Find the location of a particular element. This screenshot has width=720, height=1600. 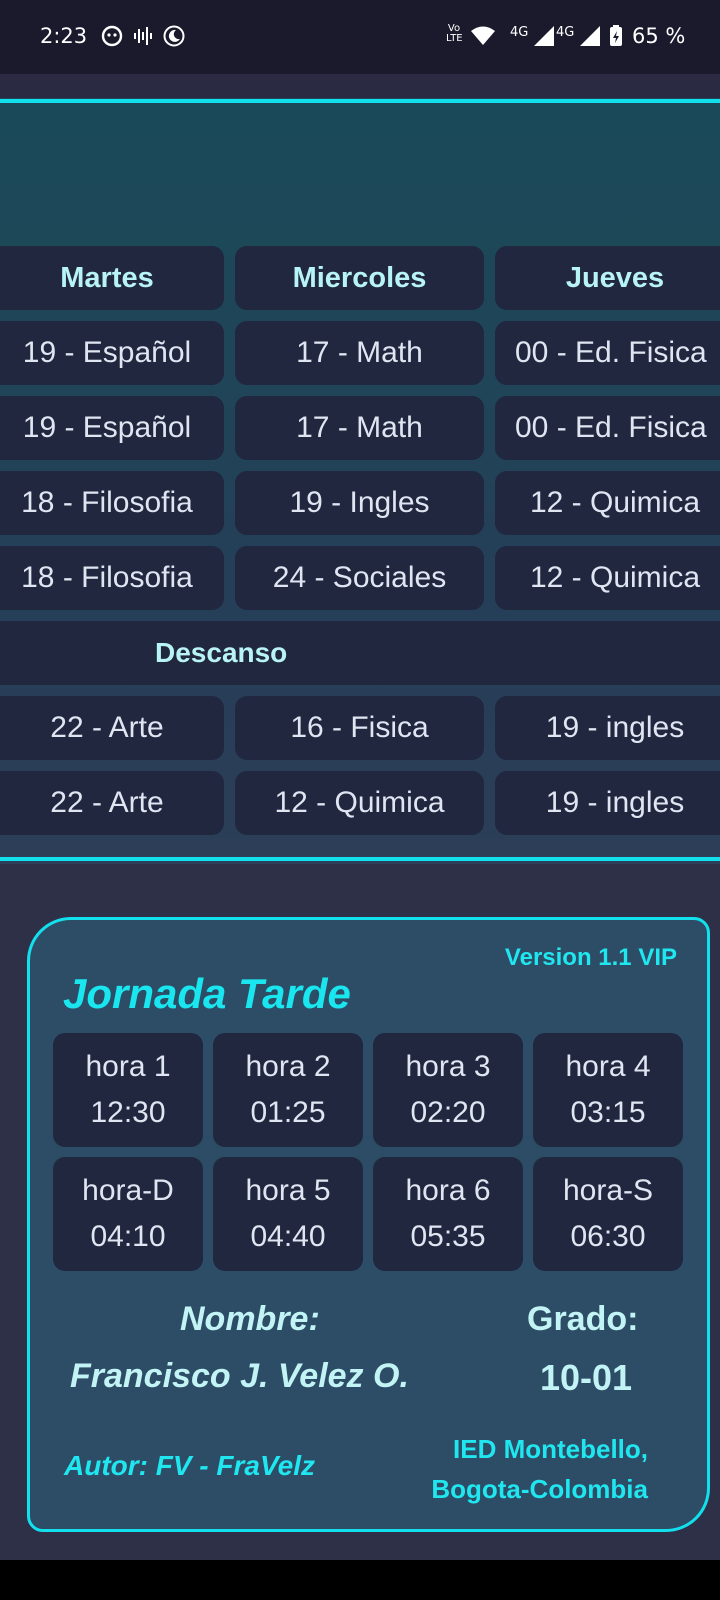

status-bar: 2:23 Vo LTE 4G 4G 65 % is located at coordinates (360, 37).